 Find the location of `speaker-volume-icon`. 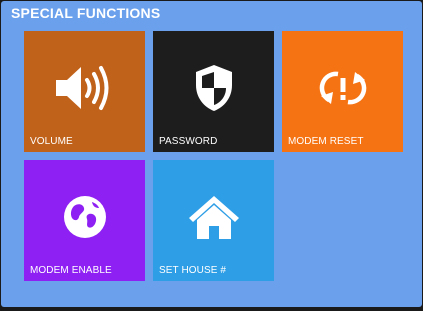

speaker-volume-icon is located at coordinates (84, 88).